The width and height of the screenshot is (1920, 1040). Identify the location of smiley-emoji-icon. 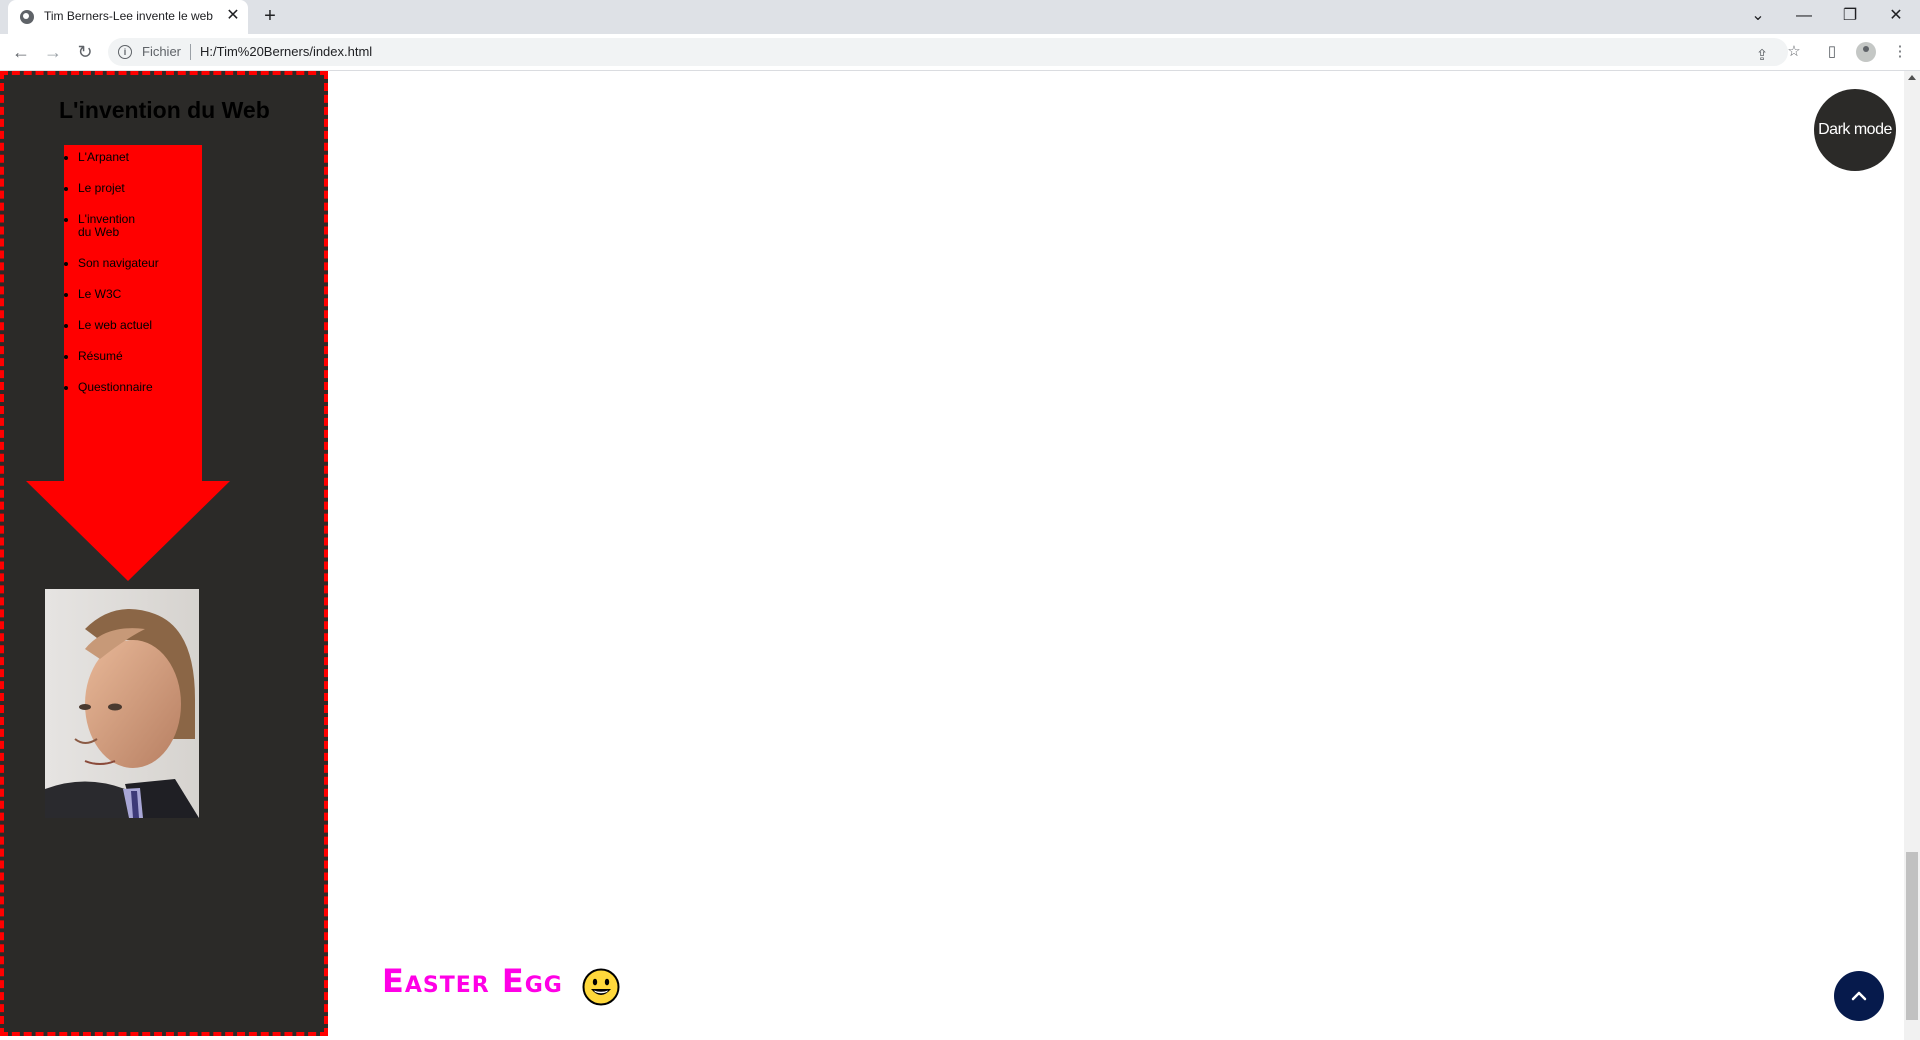
(601, 987).